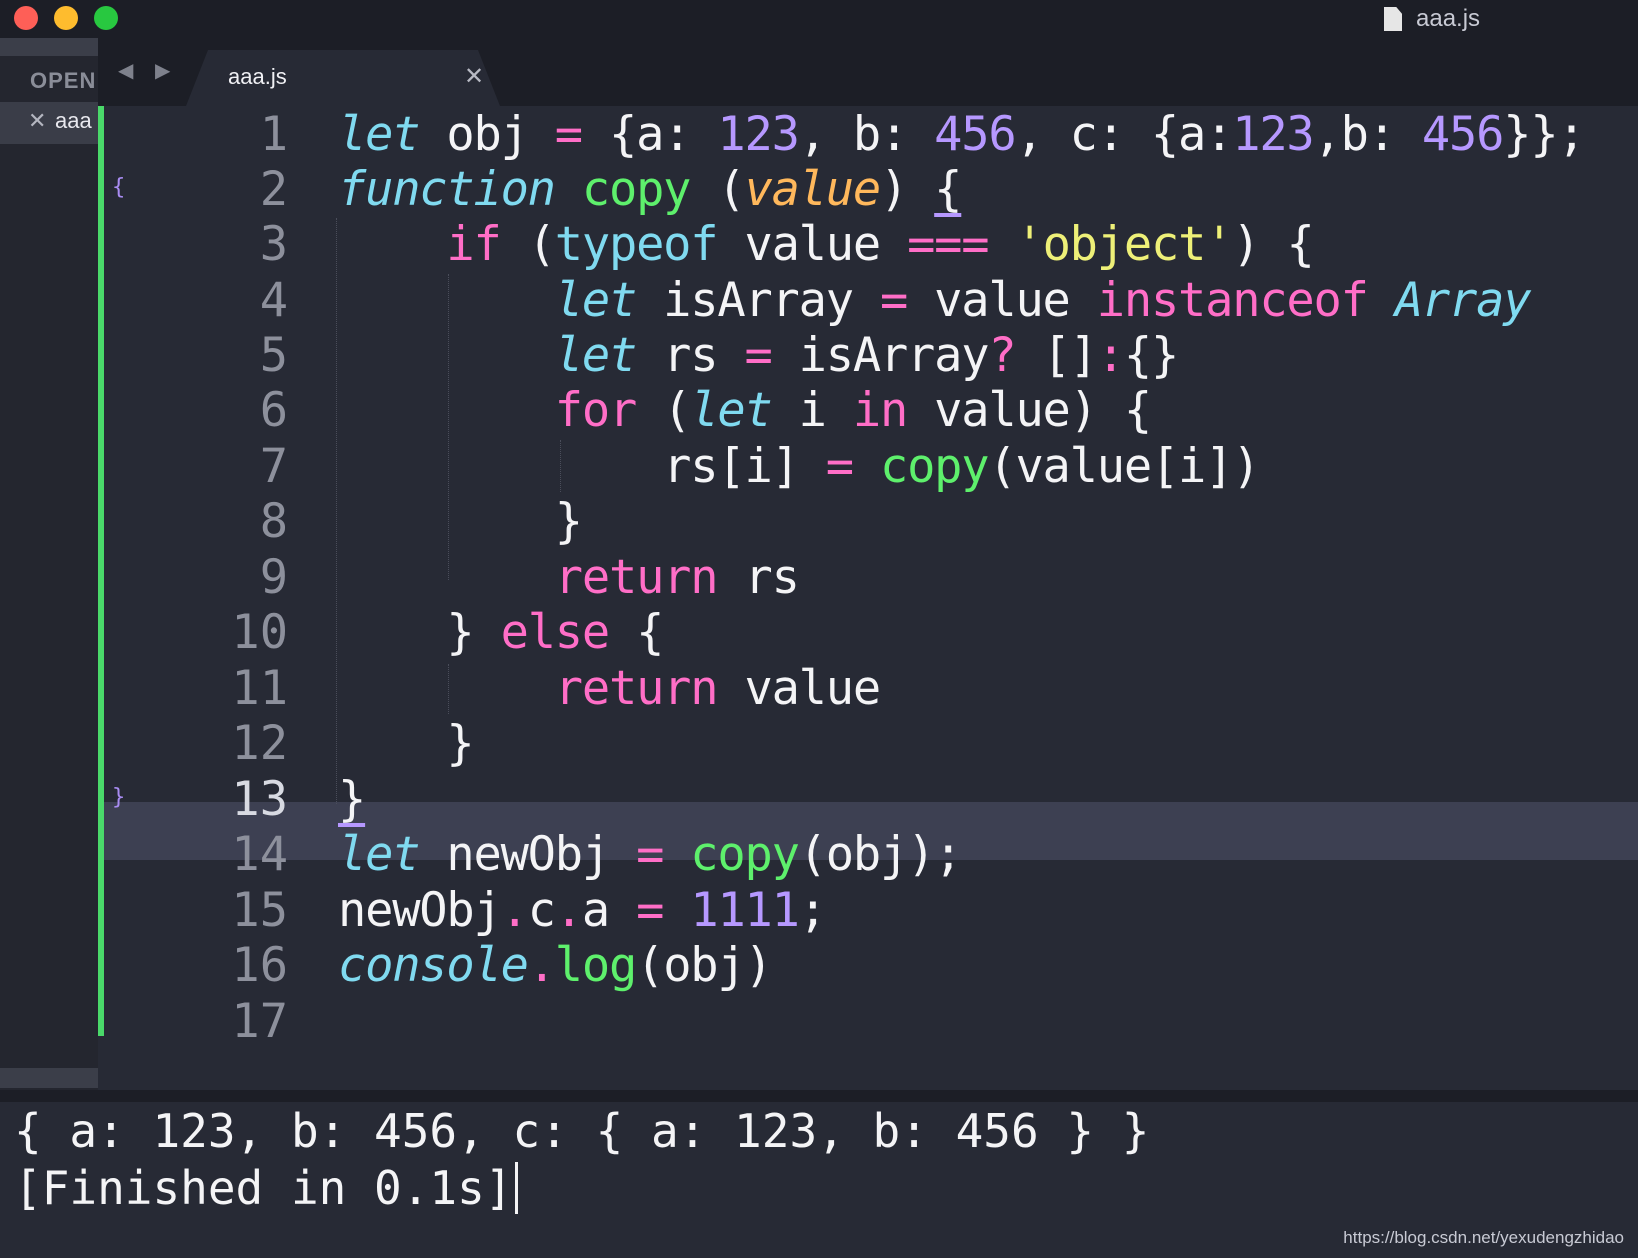 This screenshot has height=1258, width=1638. What do you see at coordinates (259, 743) in the screenshot?
I see `line-number: 12` at bounding box center [259, 743].